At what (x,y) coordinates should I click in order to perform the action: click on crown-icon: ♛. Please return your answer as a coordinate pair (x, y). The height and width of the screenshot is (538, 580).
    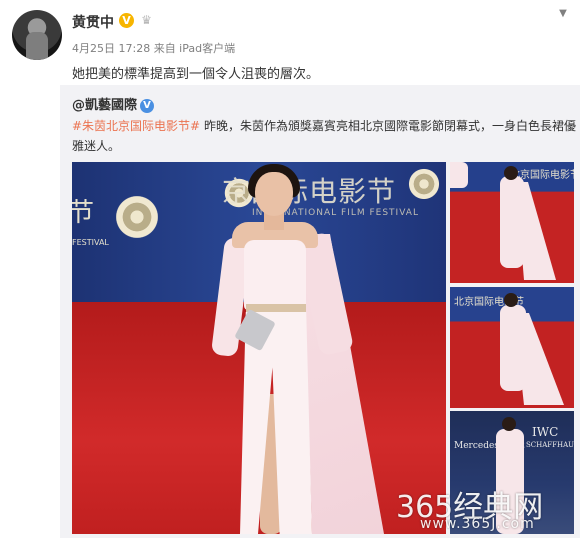
    Looking at the image, I should click on (146, 20).